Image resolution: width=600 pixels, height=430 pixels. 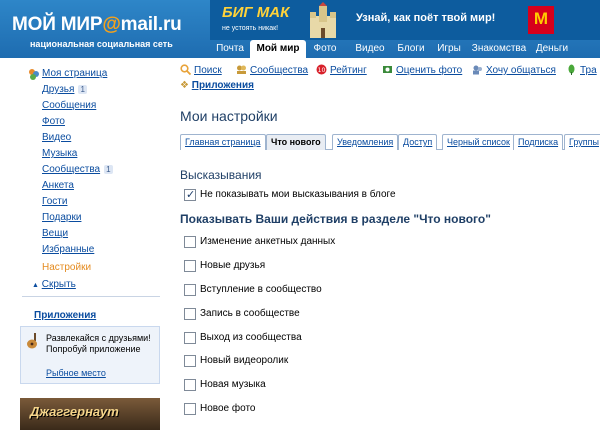 I want to click on game-ad-banner: Джаггернаут, so click(x=90, y=414).